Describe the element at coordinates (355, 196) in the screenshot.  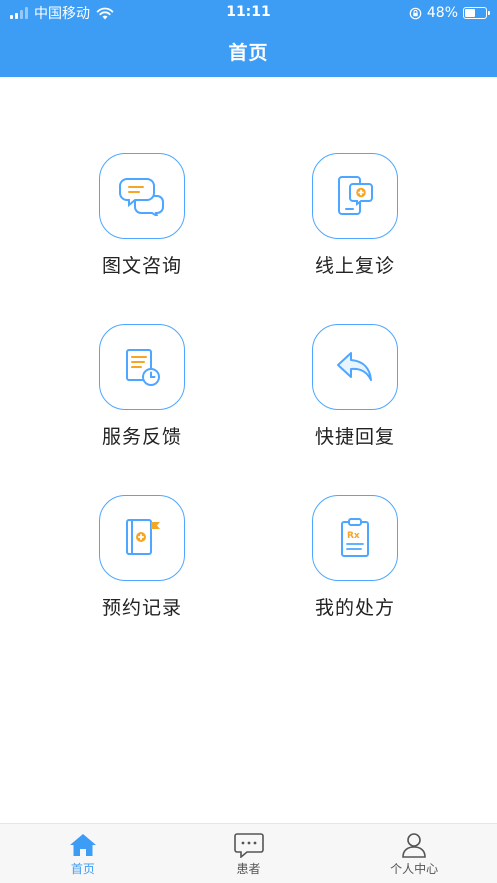
I see `phone-medical-icon` at that location.